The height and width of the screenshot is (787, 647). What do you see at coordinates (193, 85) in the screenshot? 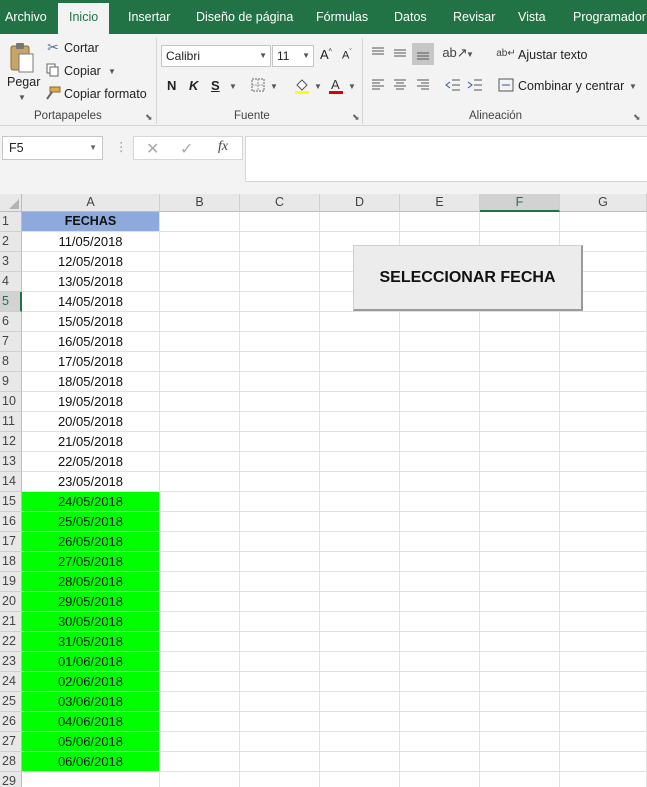
I see `italic-button: K` at bounding box center [193, 85].